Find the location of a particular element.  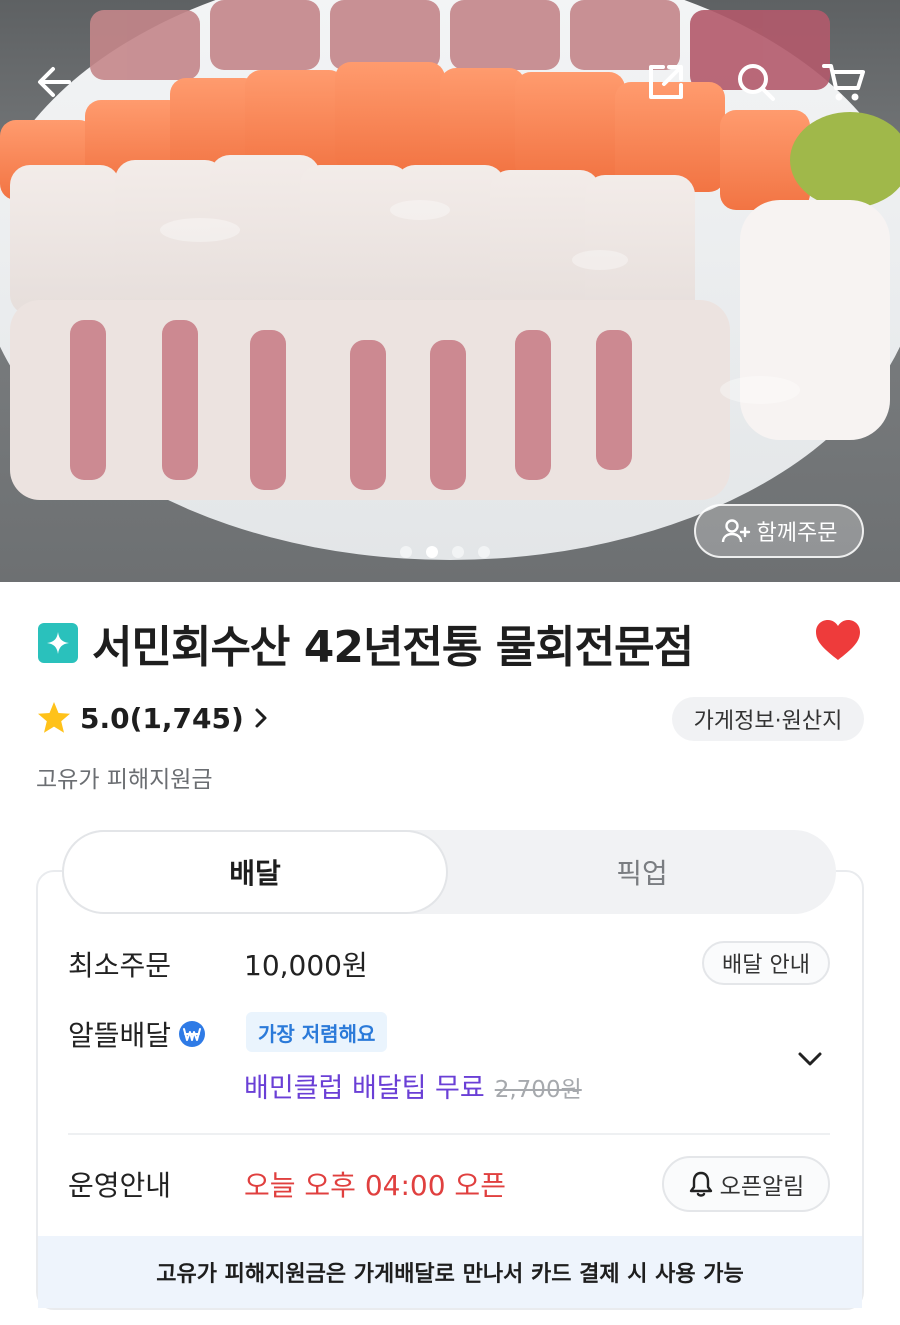

divider is located at coordinates (449, 1134).